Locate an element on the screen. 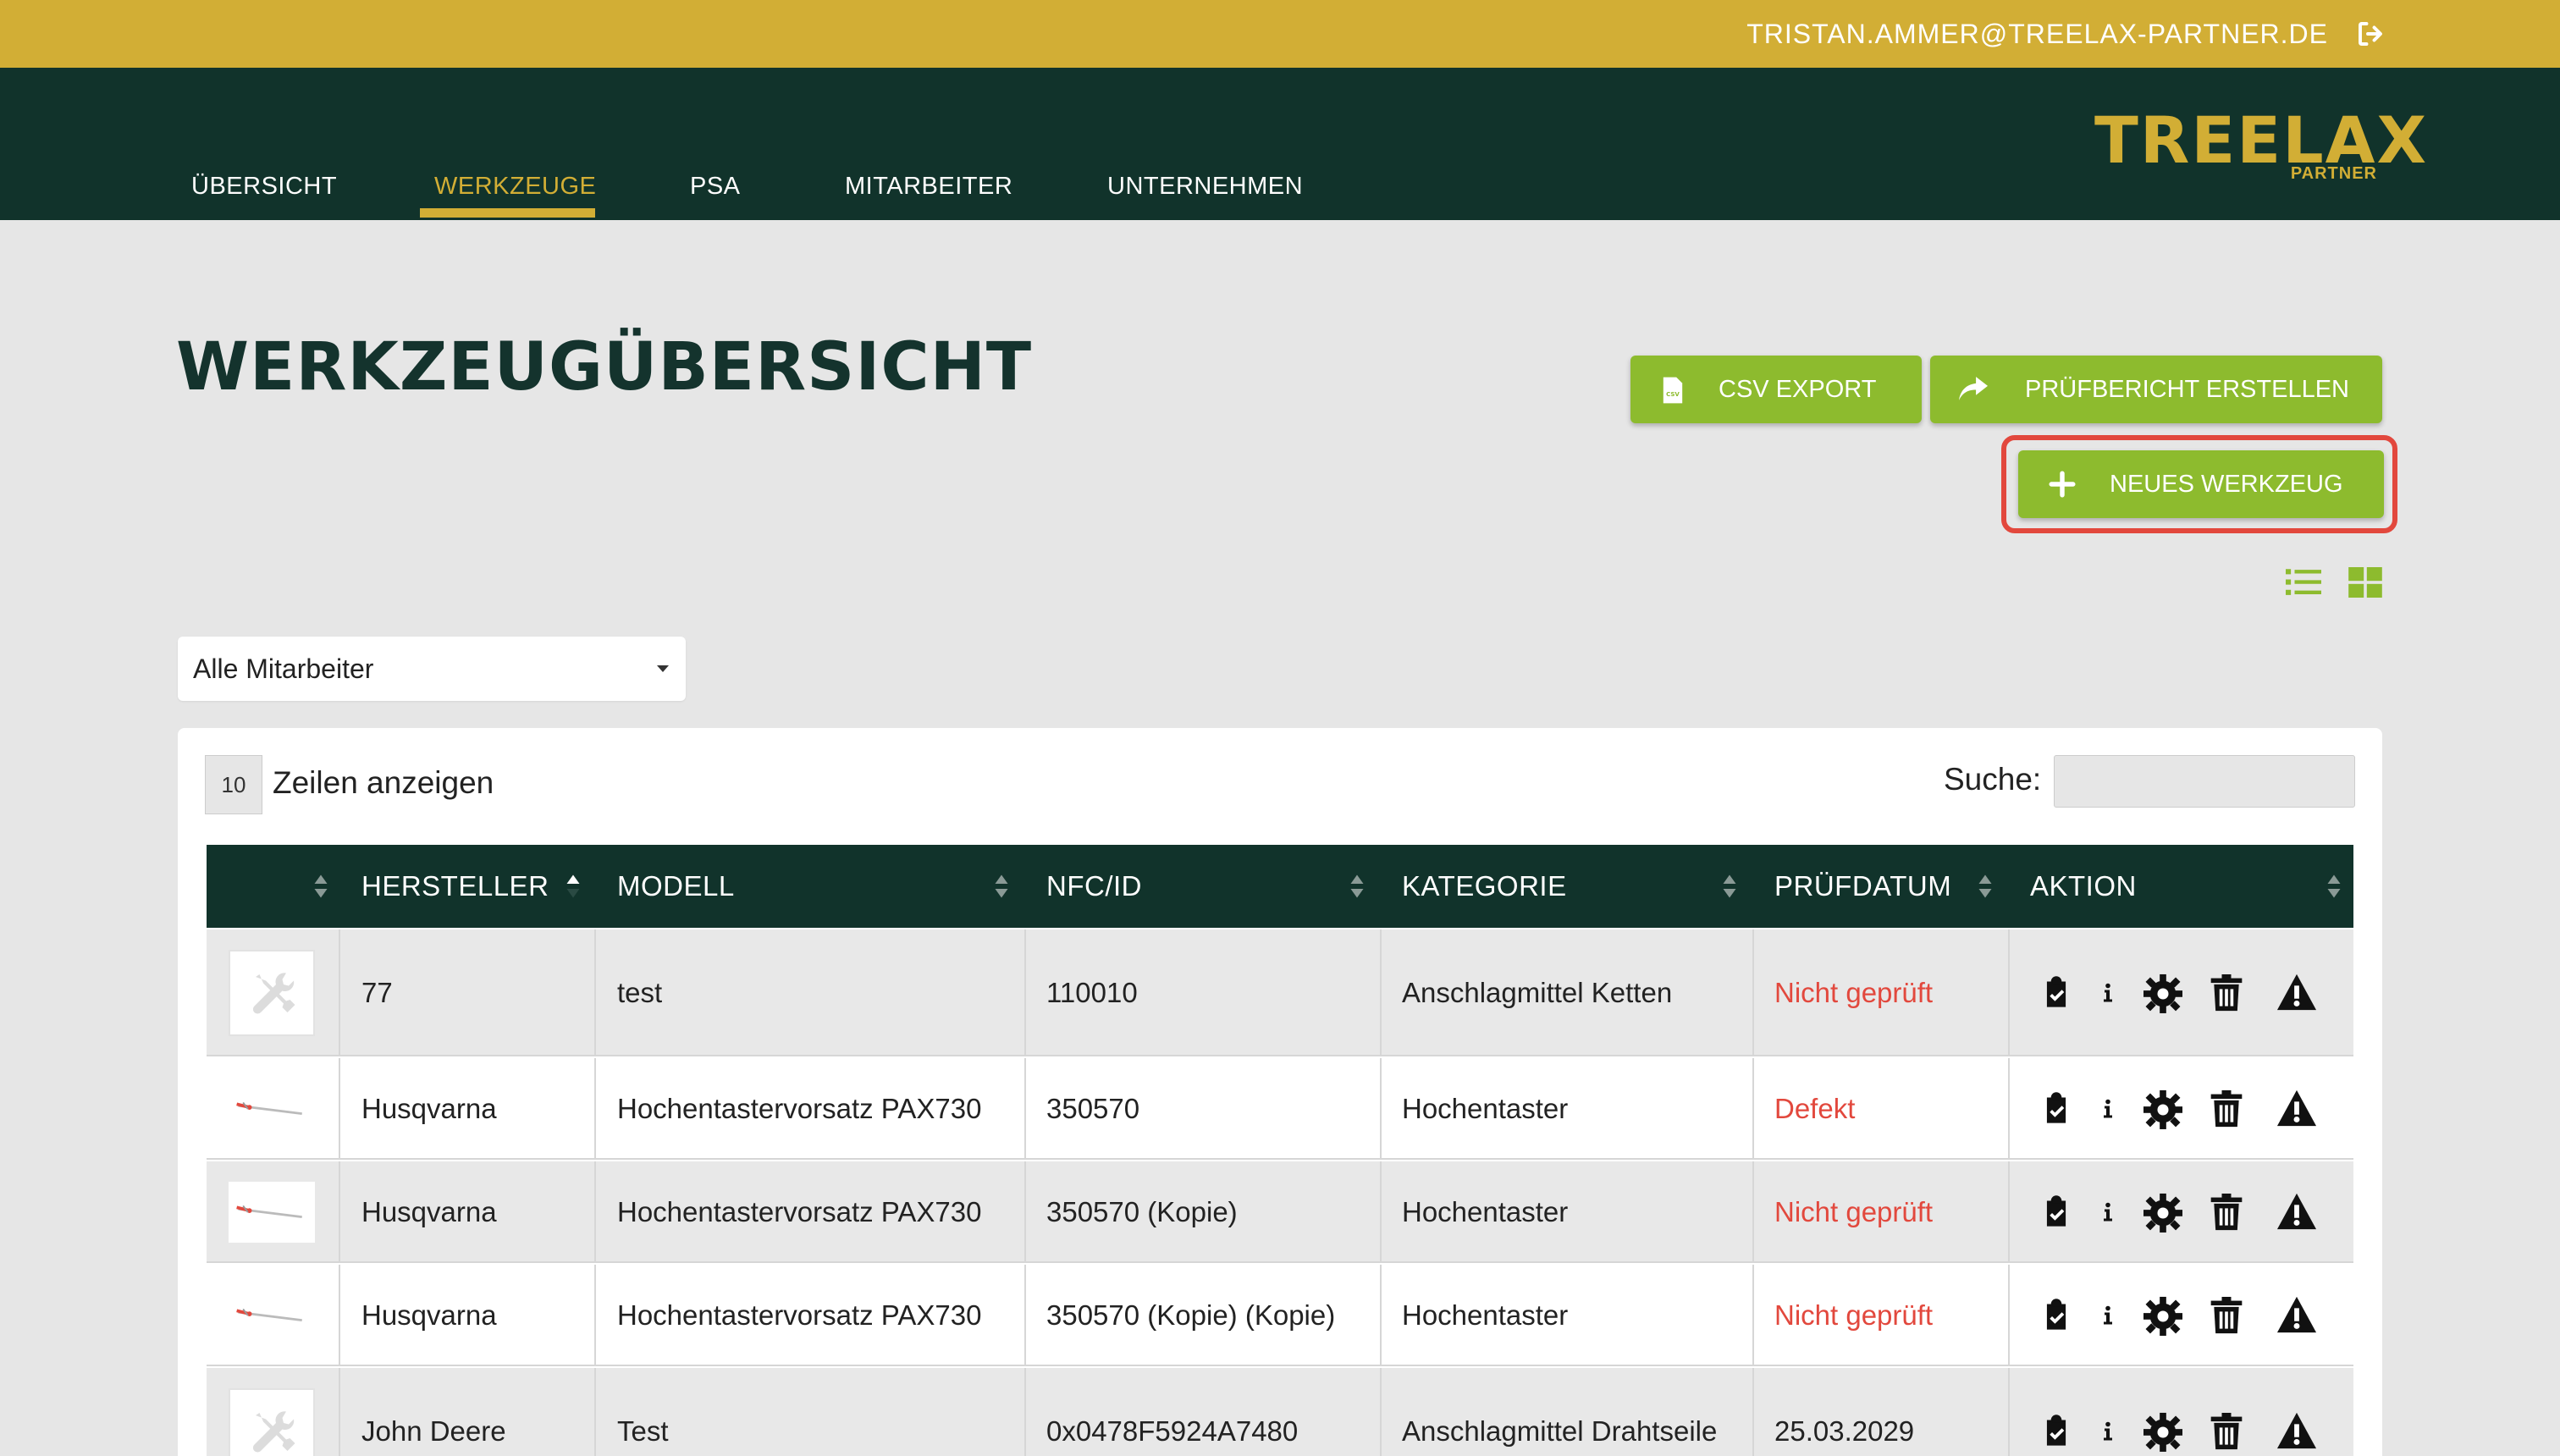  rows-per-page-label: Zeilen anzeigen is located at coordinates (383, 782).